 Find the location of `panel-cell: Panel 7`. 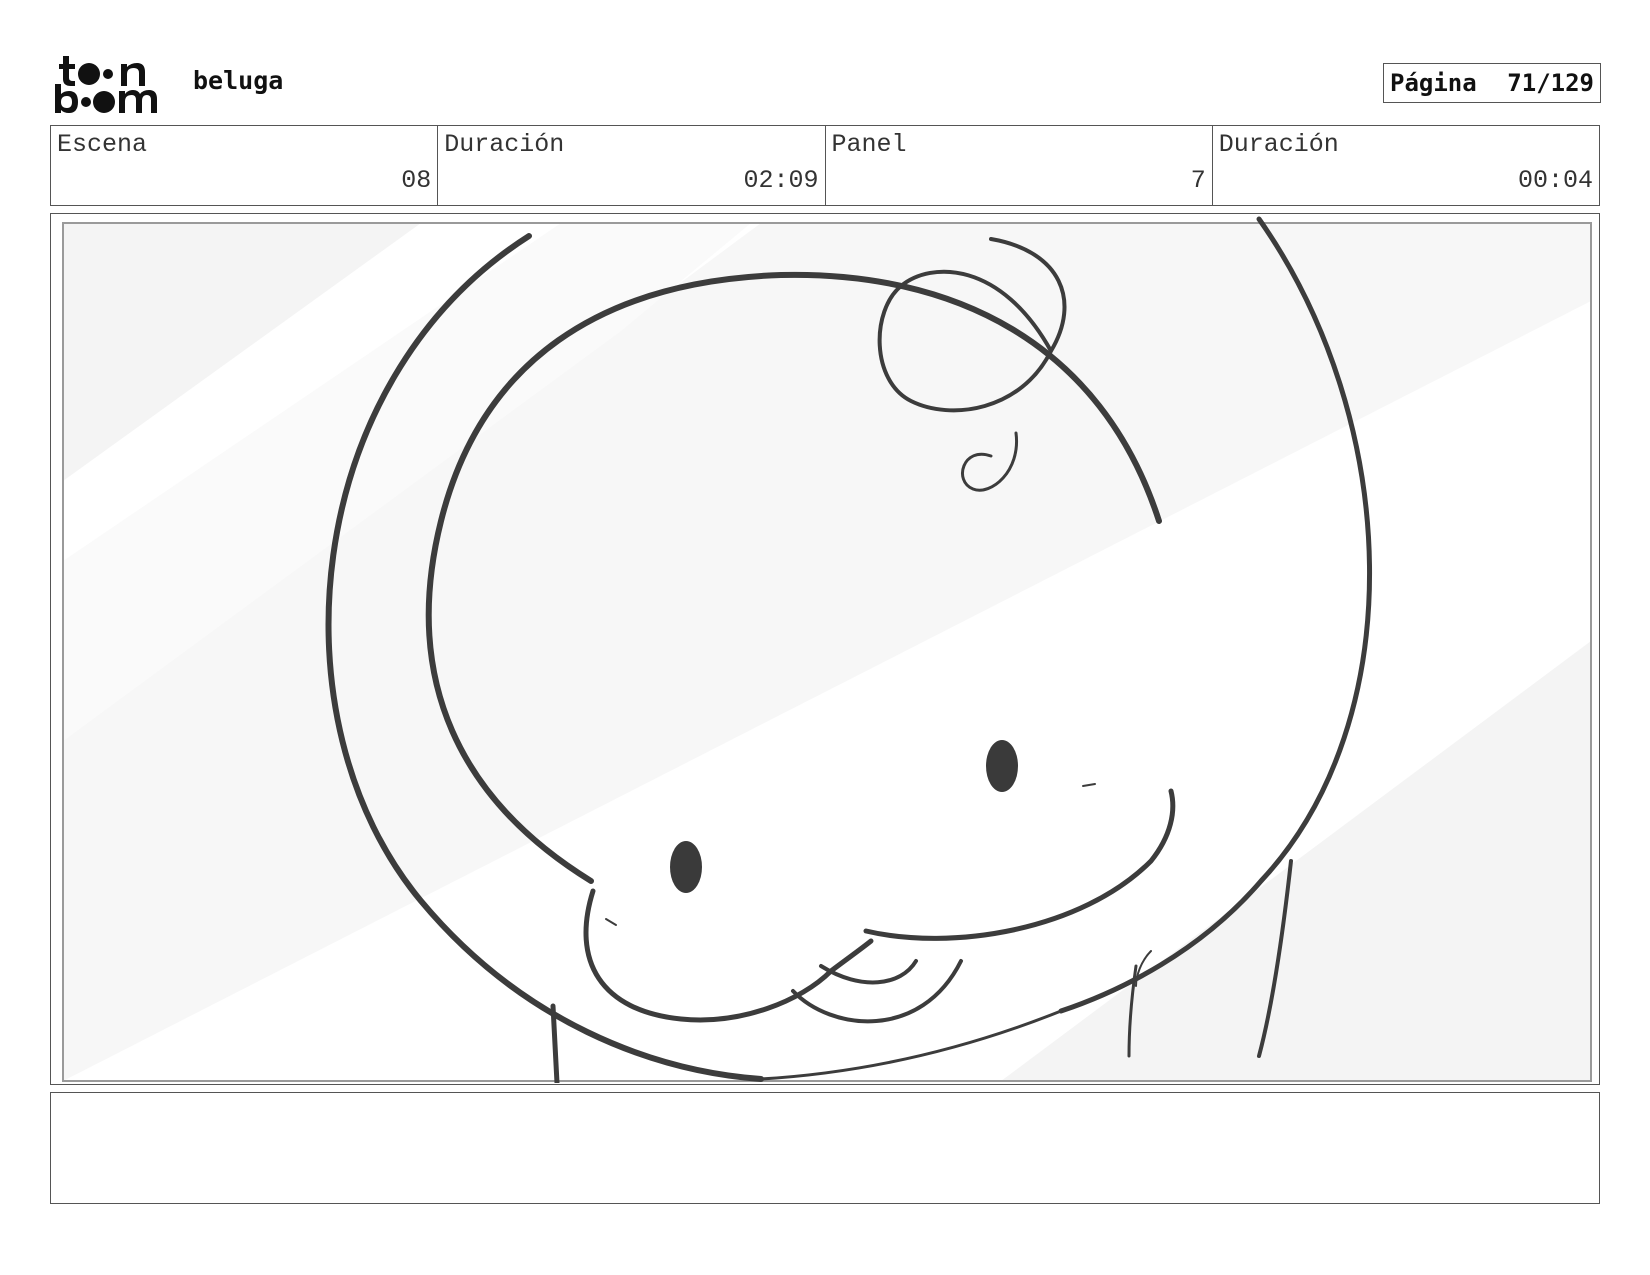

panel-cell: Panel 7 is located at coordinates (1019, 165).